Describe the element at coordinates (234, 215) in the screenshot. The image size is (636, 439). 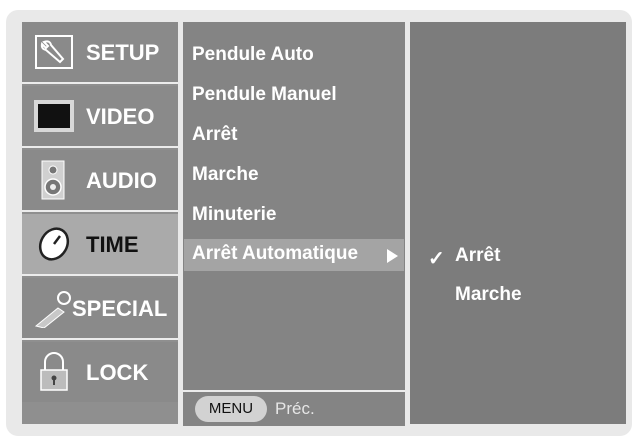
I see `menu-item-minuterie: Minuterie` at that location.